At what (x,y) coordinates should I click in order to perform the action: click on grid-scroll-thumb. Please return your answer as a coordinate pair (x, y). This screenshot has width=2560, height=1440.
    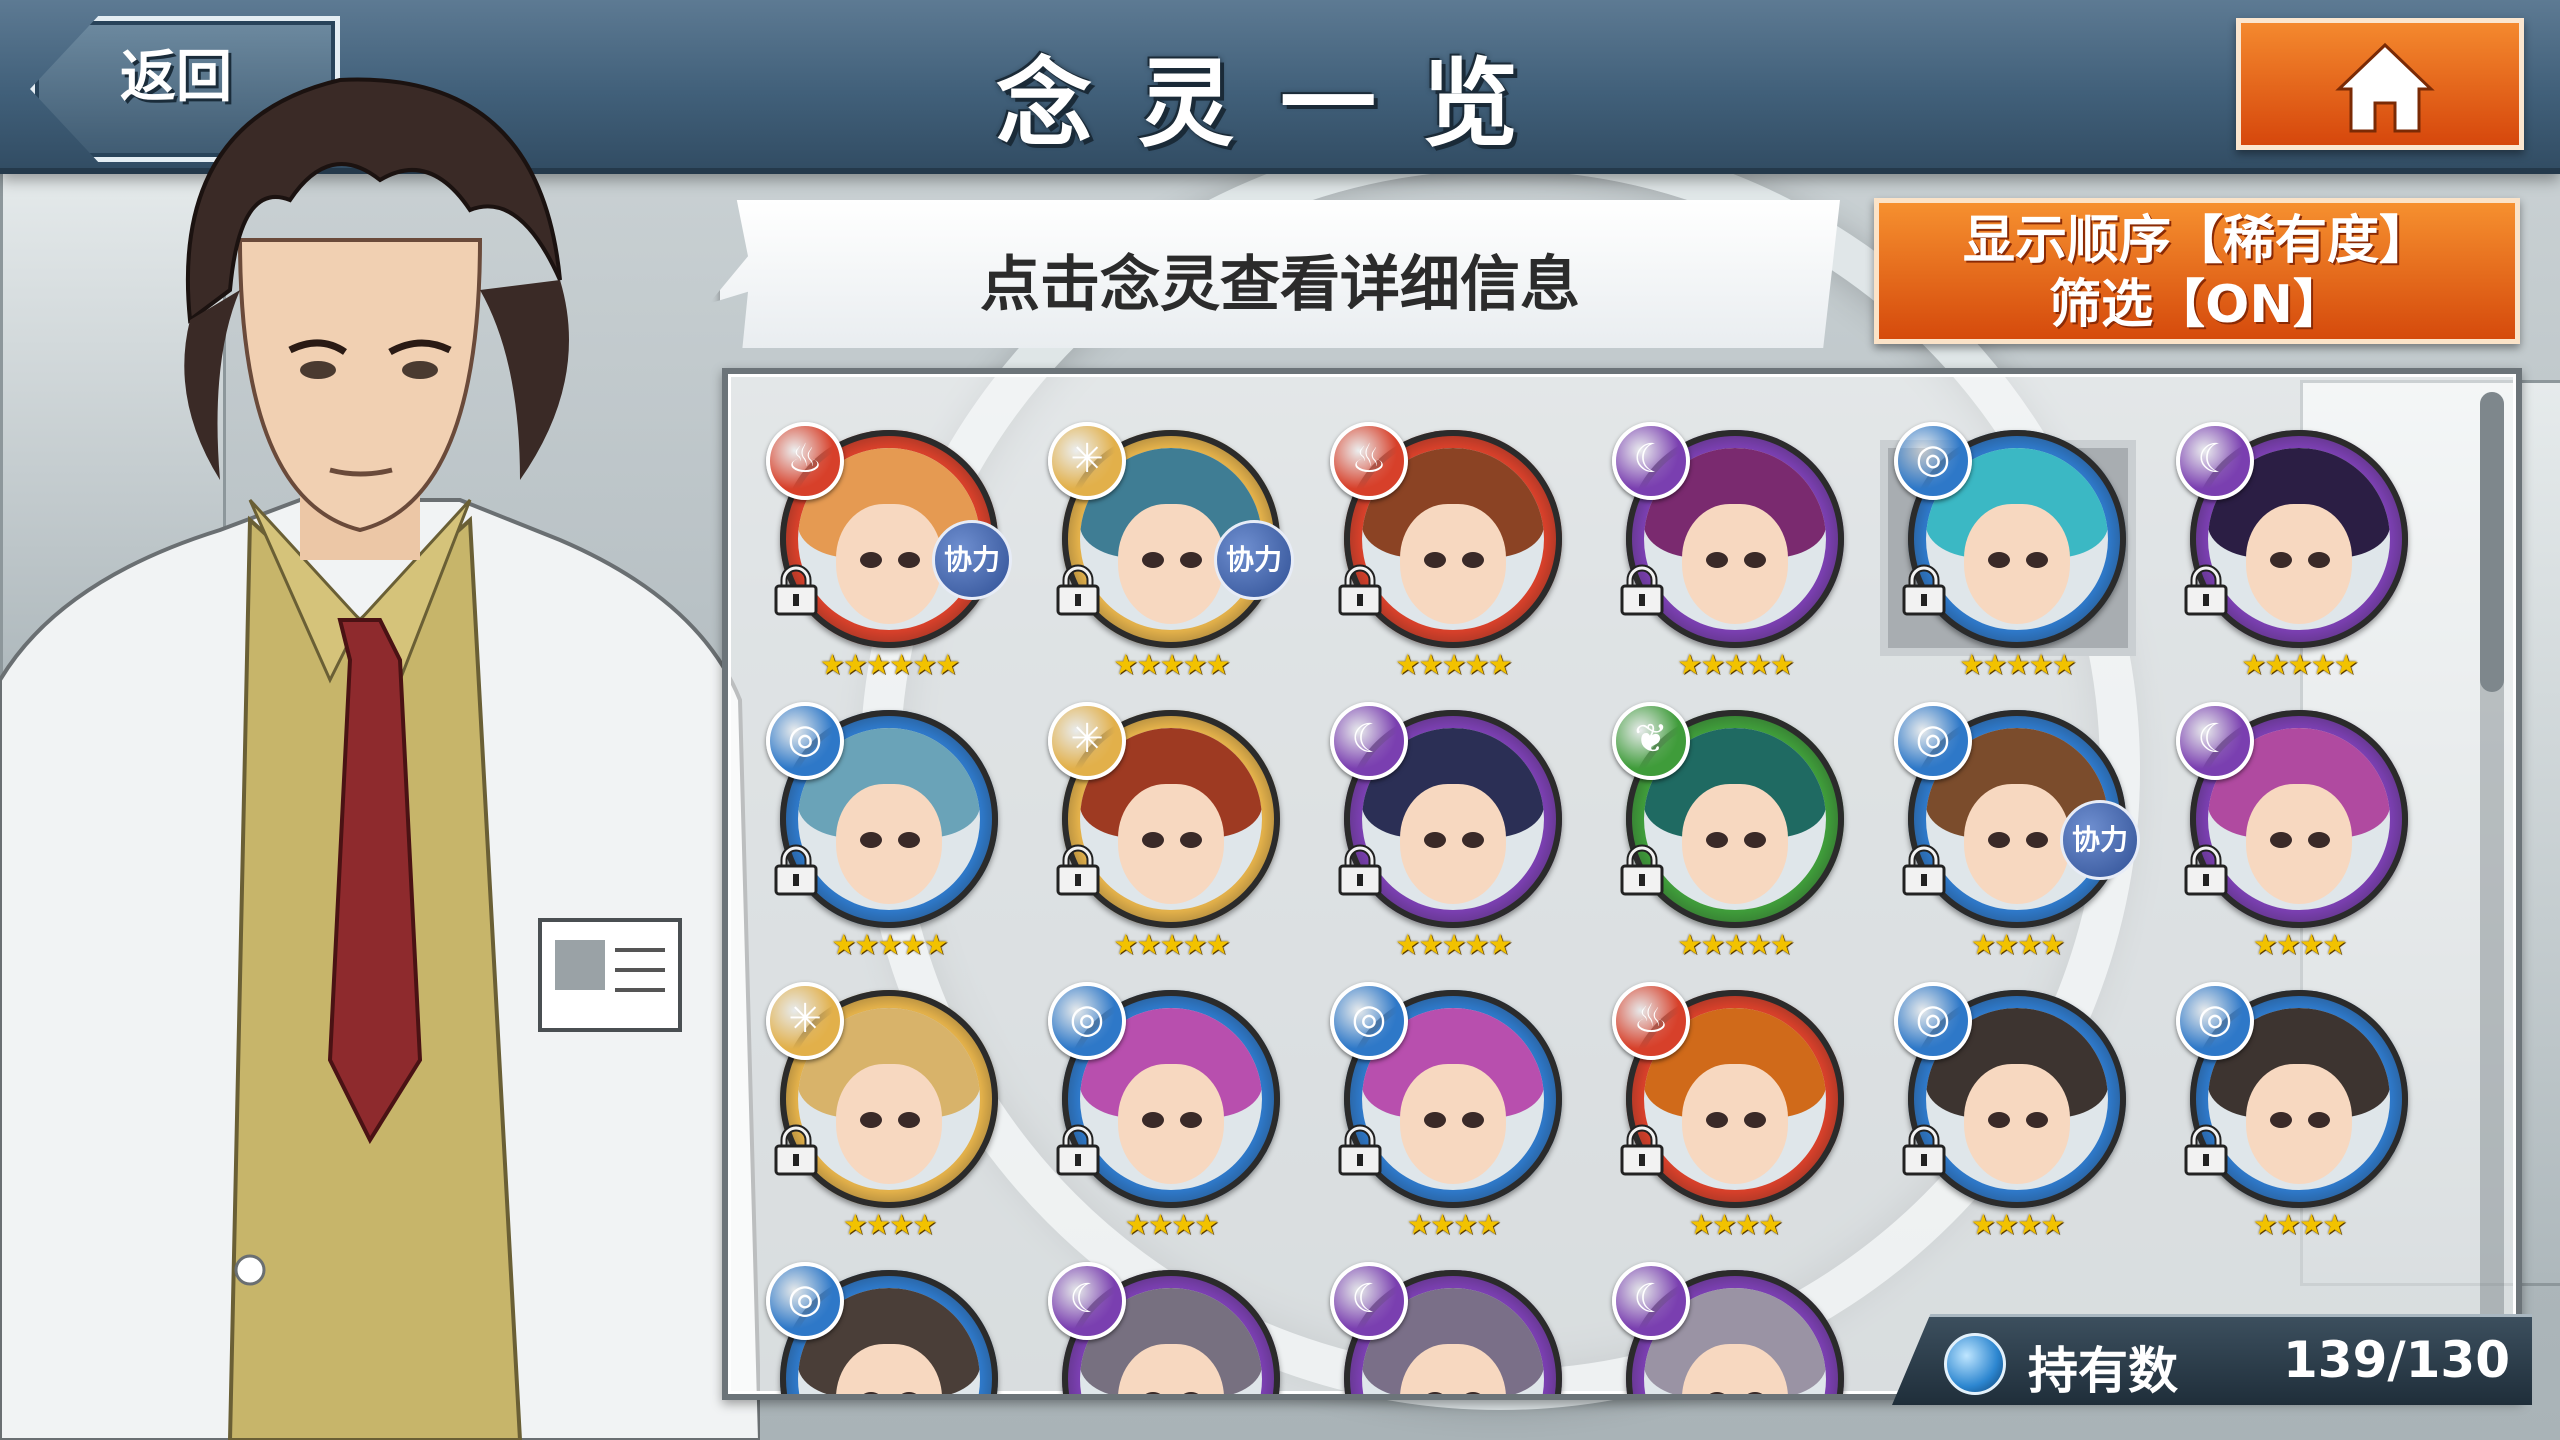
    Looking at the image, I should click on (2492, 542).